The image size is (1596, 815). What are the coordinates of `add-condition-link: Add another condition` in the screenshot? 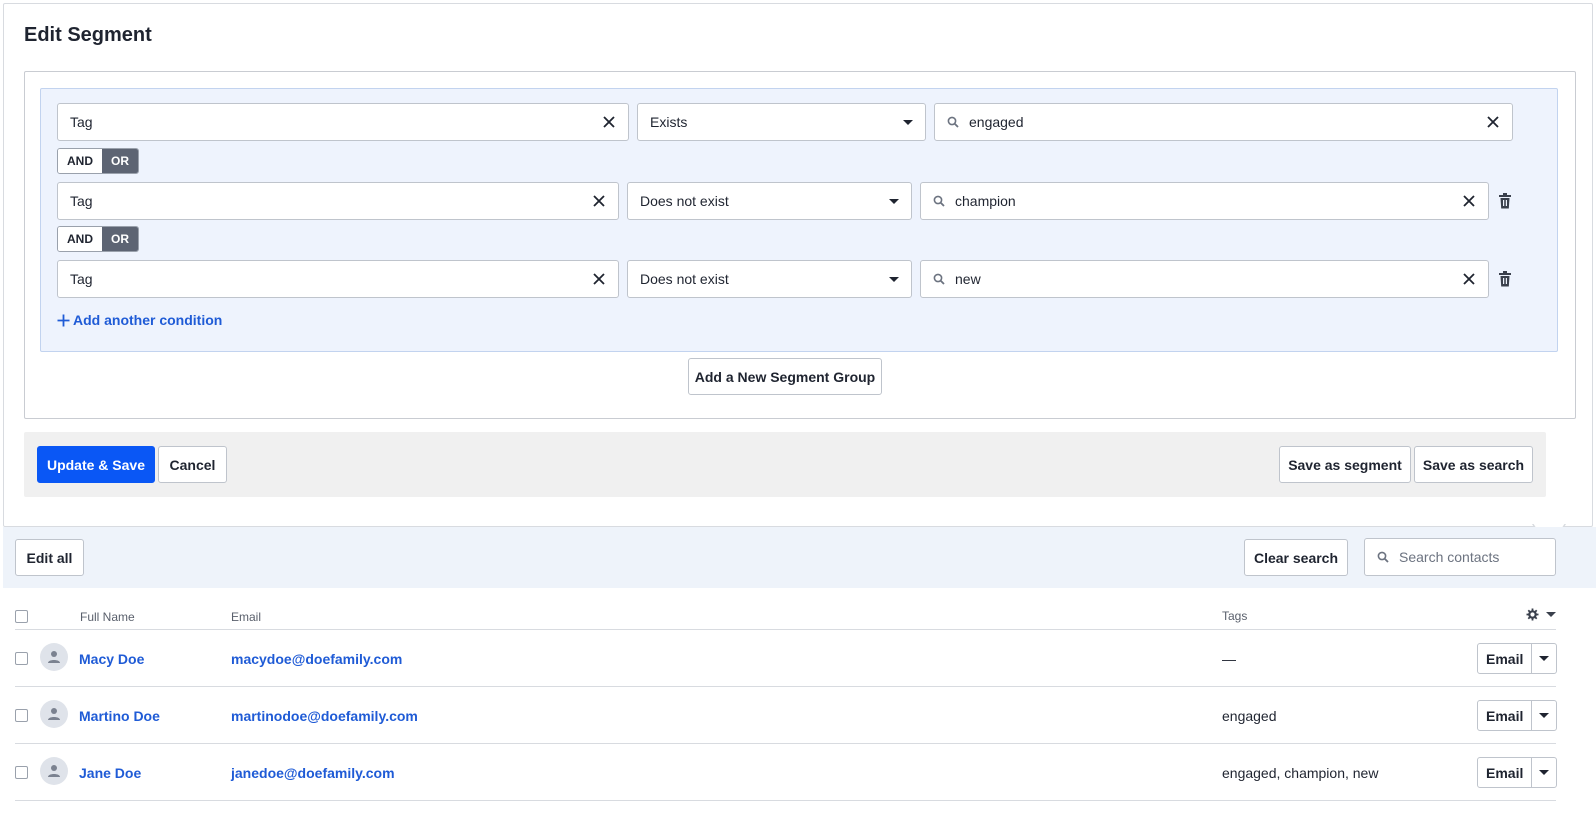 It's located at (139, 320).